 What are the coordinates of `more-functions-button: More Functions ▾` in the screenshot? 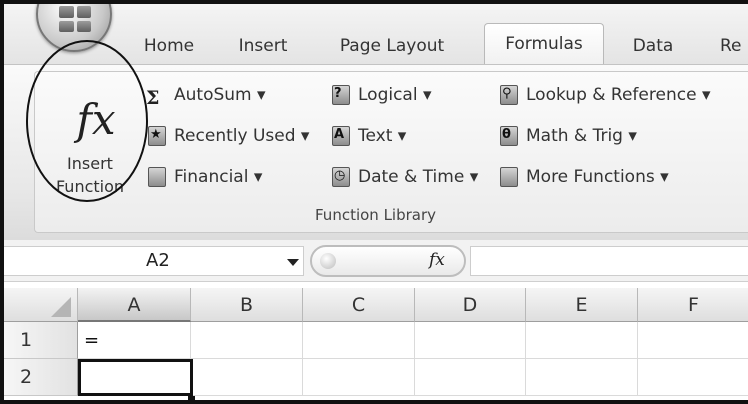 It's located at (583, 177).